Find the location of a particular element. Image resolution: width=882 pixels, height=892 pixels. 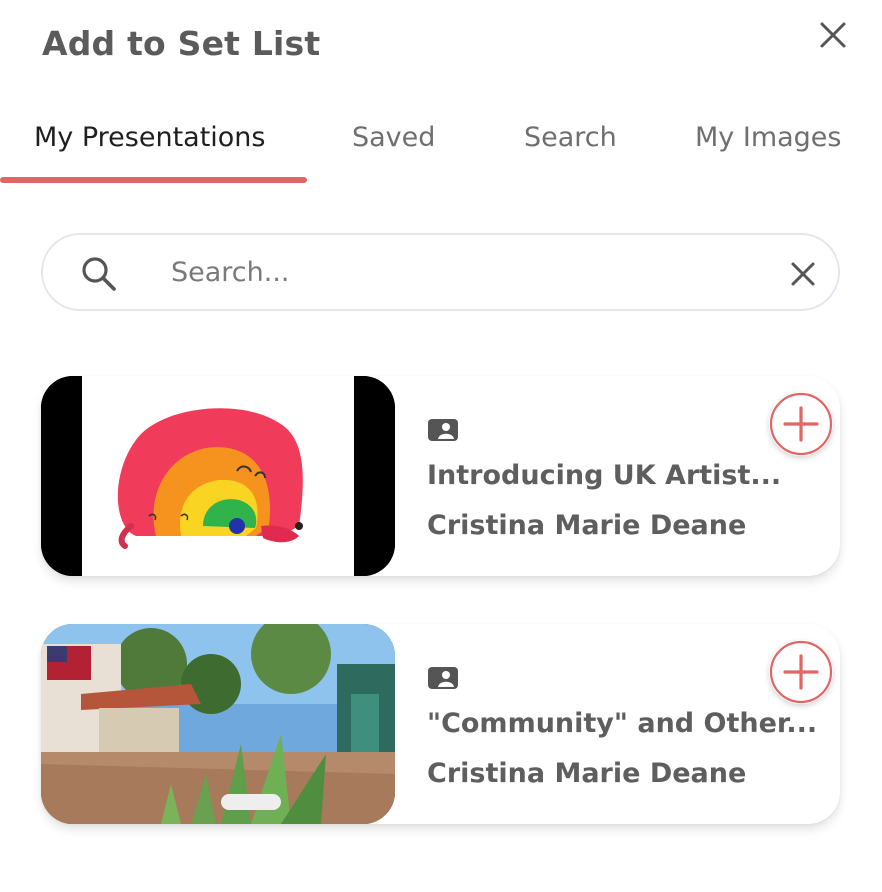

tab-saved: Saved is located at coordinates (393, 137).